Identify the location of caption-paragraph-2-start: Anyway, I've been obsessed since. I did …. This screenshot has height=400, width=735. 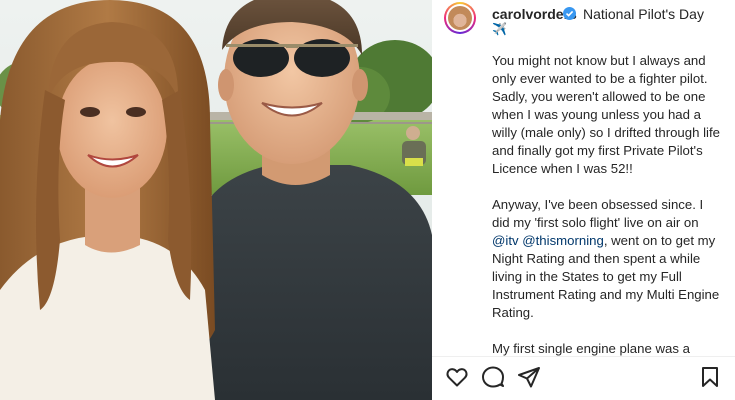
(598, 213).